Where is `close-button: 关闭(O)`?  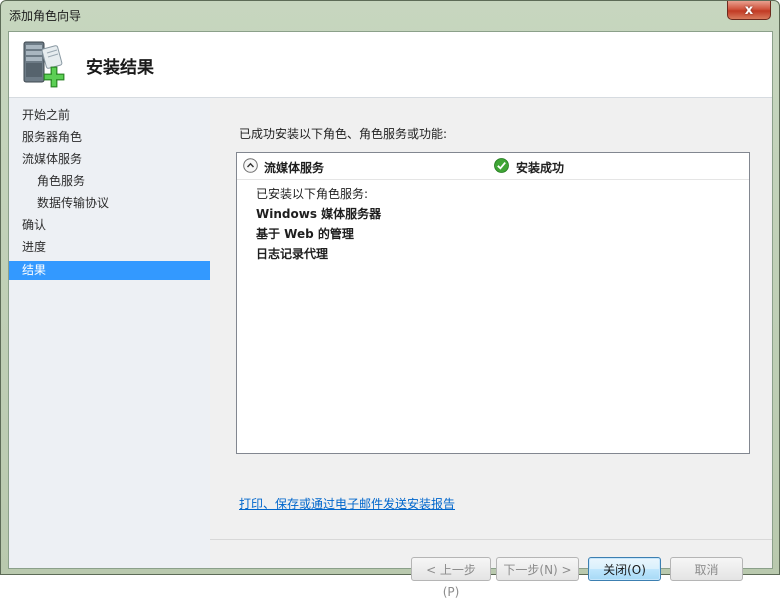 close-button: 关闭(O) is located at coordinates (624, 569).